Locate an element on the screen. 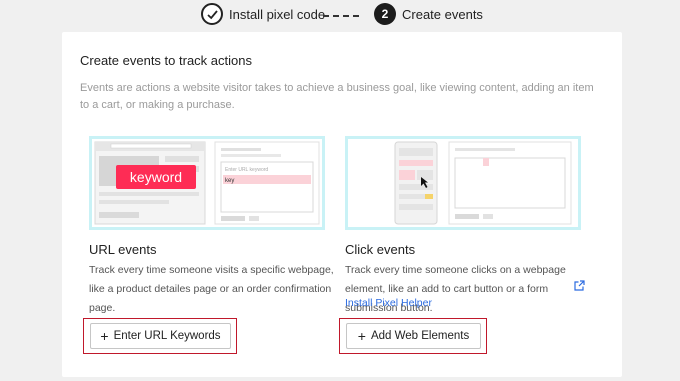  field-value: key is located at coordinates (229, 181).